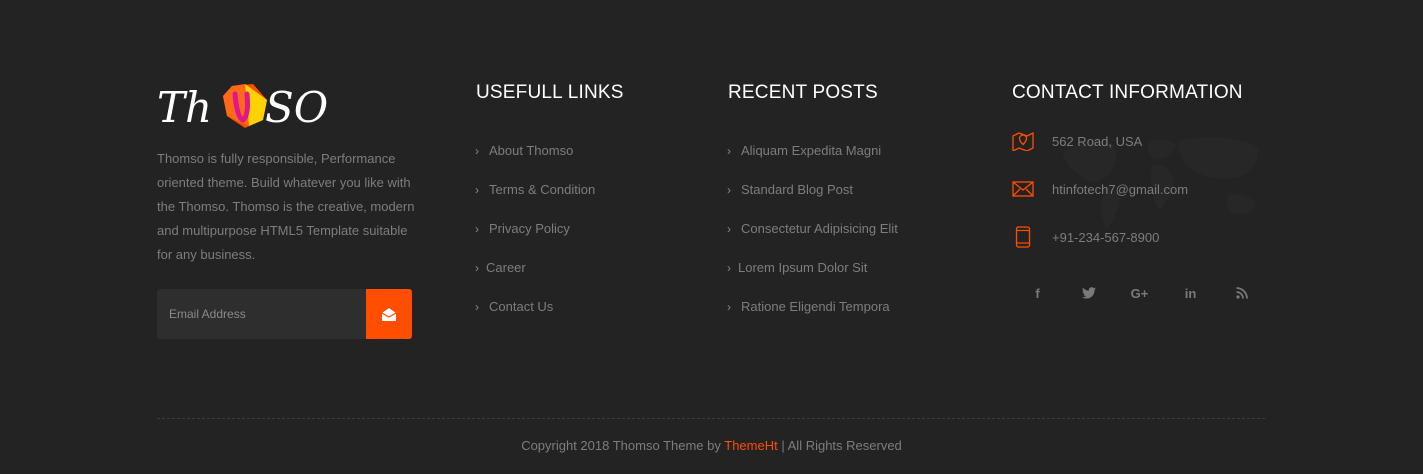 The image size is (1423, 474). What do you see at coordinates (1037, 293) in the screenshot?
I see `facebook-icon: f` at bounding box center [1037, 293].